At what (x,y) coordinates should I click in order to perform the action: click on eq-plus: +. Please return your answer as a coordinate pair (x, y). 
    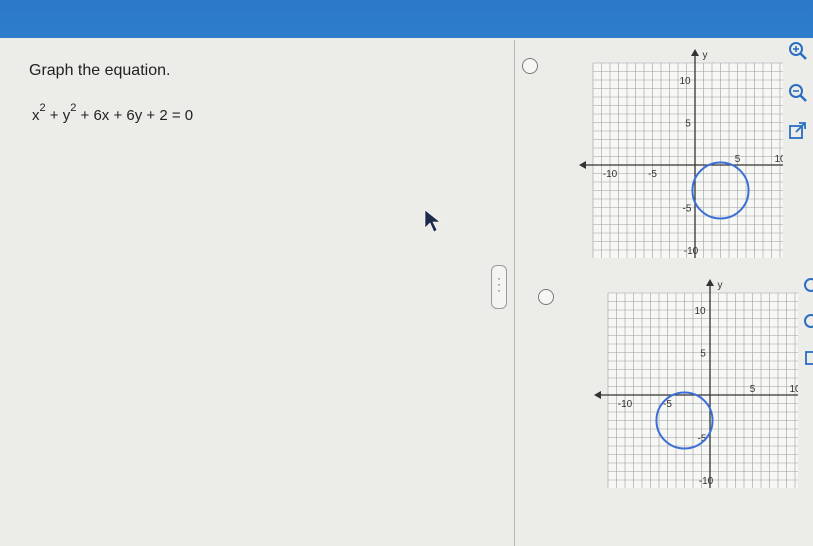
    Looking at the image, I should click on (54, 115).